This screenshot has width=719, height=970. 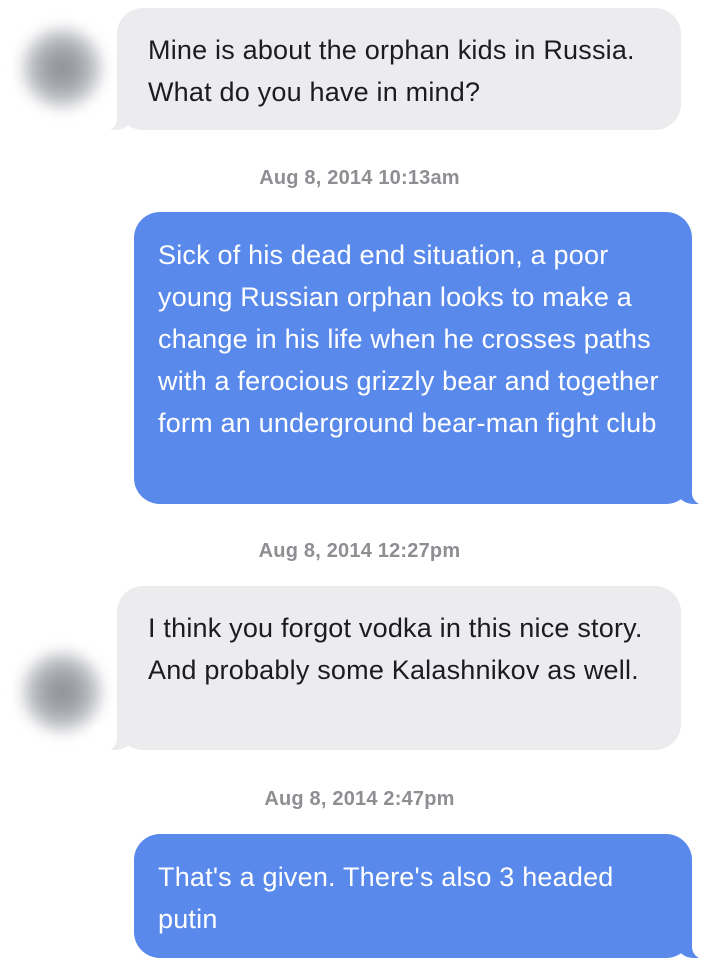 What do you see at coordinates (359, 178) in the screenshot?
I see `message-timestamp: Aug 8, 2014 10:13am` at bounding box center [359, 178].